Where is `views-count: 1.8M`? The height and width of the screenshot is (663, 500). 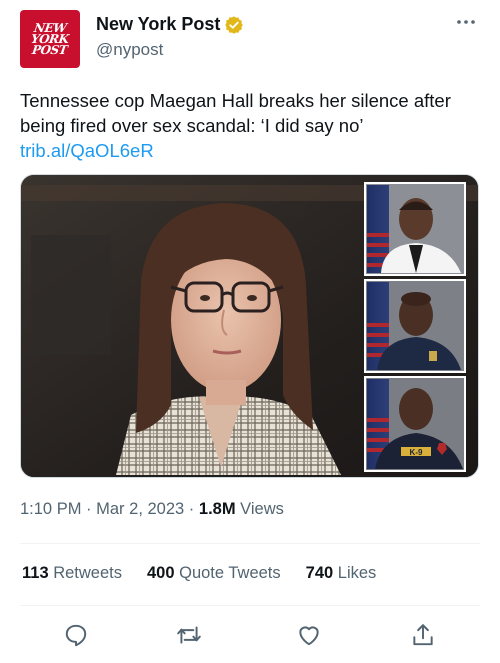
views-count: 1.8M is located at coordinates (217, 509).